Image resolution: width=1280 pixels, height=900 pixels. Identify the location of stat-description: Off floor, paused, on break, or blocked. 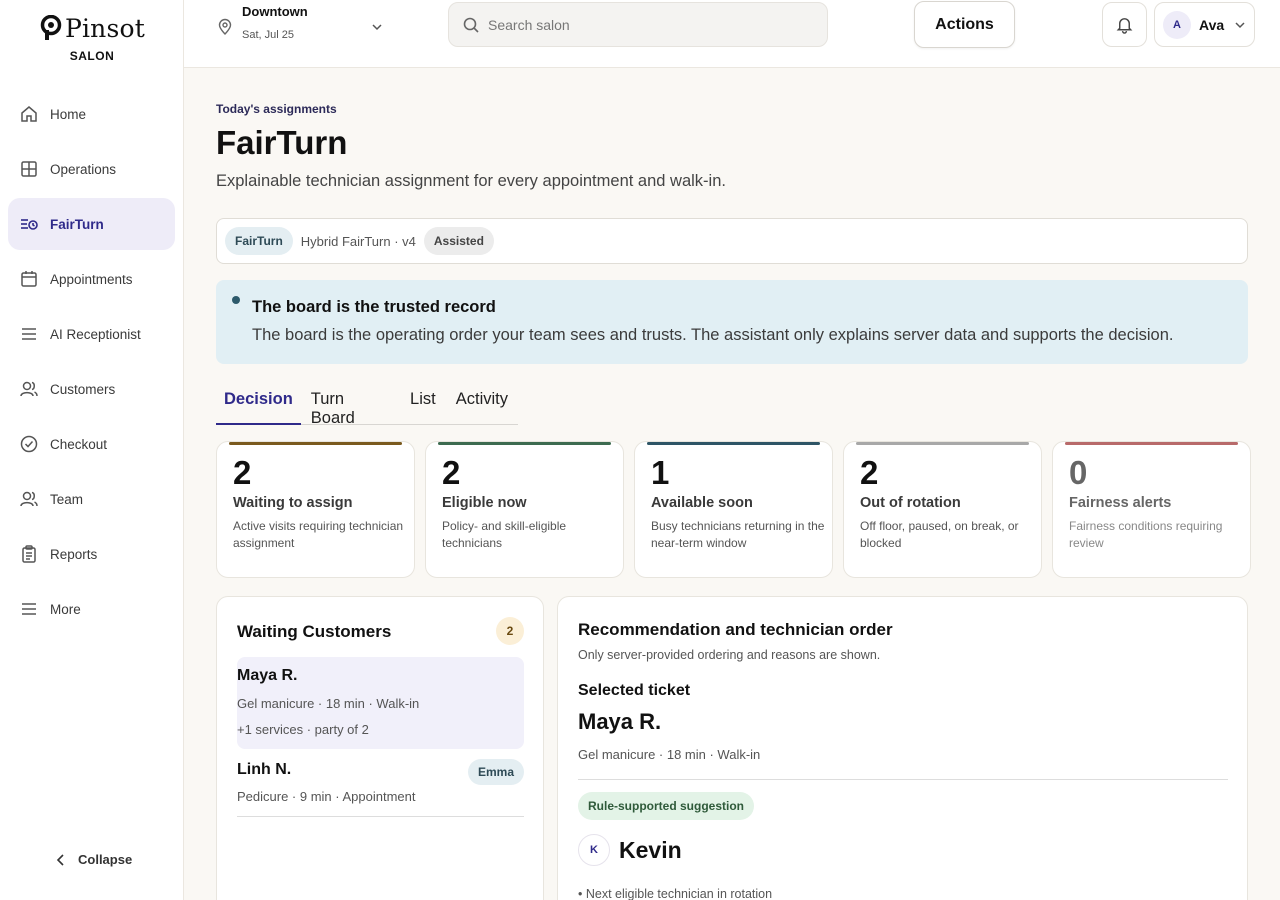
(939, 534).